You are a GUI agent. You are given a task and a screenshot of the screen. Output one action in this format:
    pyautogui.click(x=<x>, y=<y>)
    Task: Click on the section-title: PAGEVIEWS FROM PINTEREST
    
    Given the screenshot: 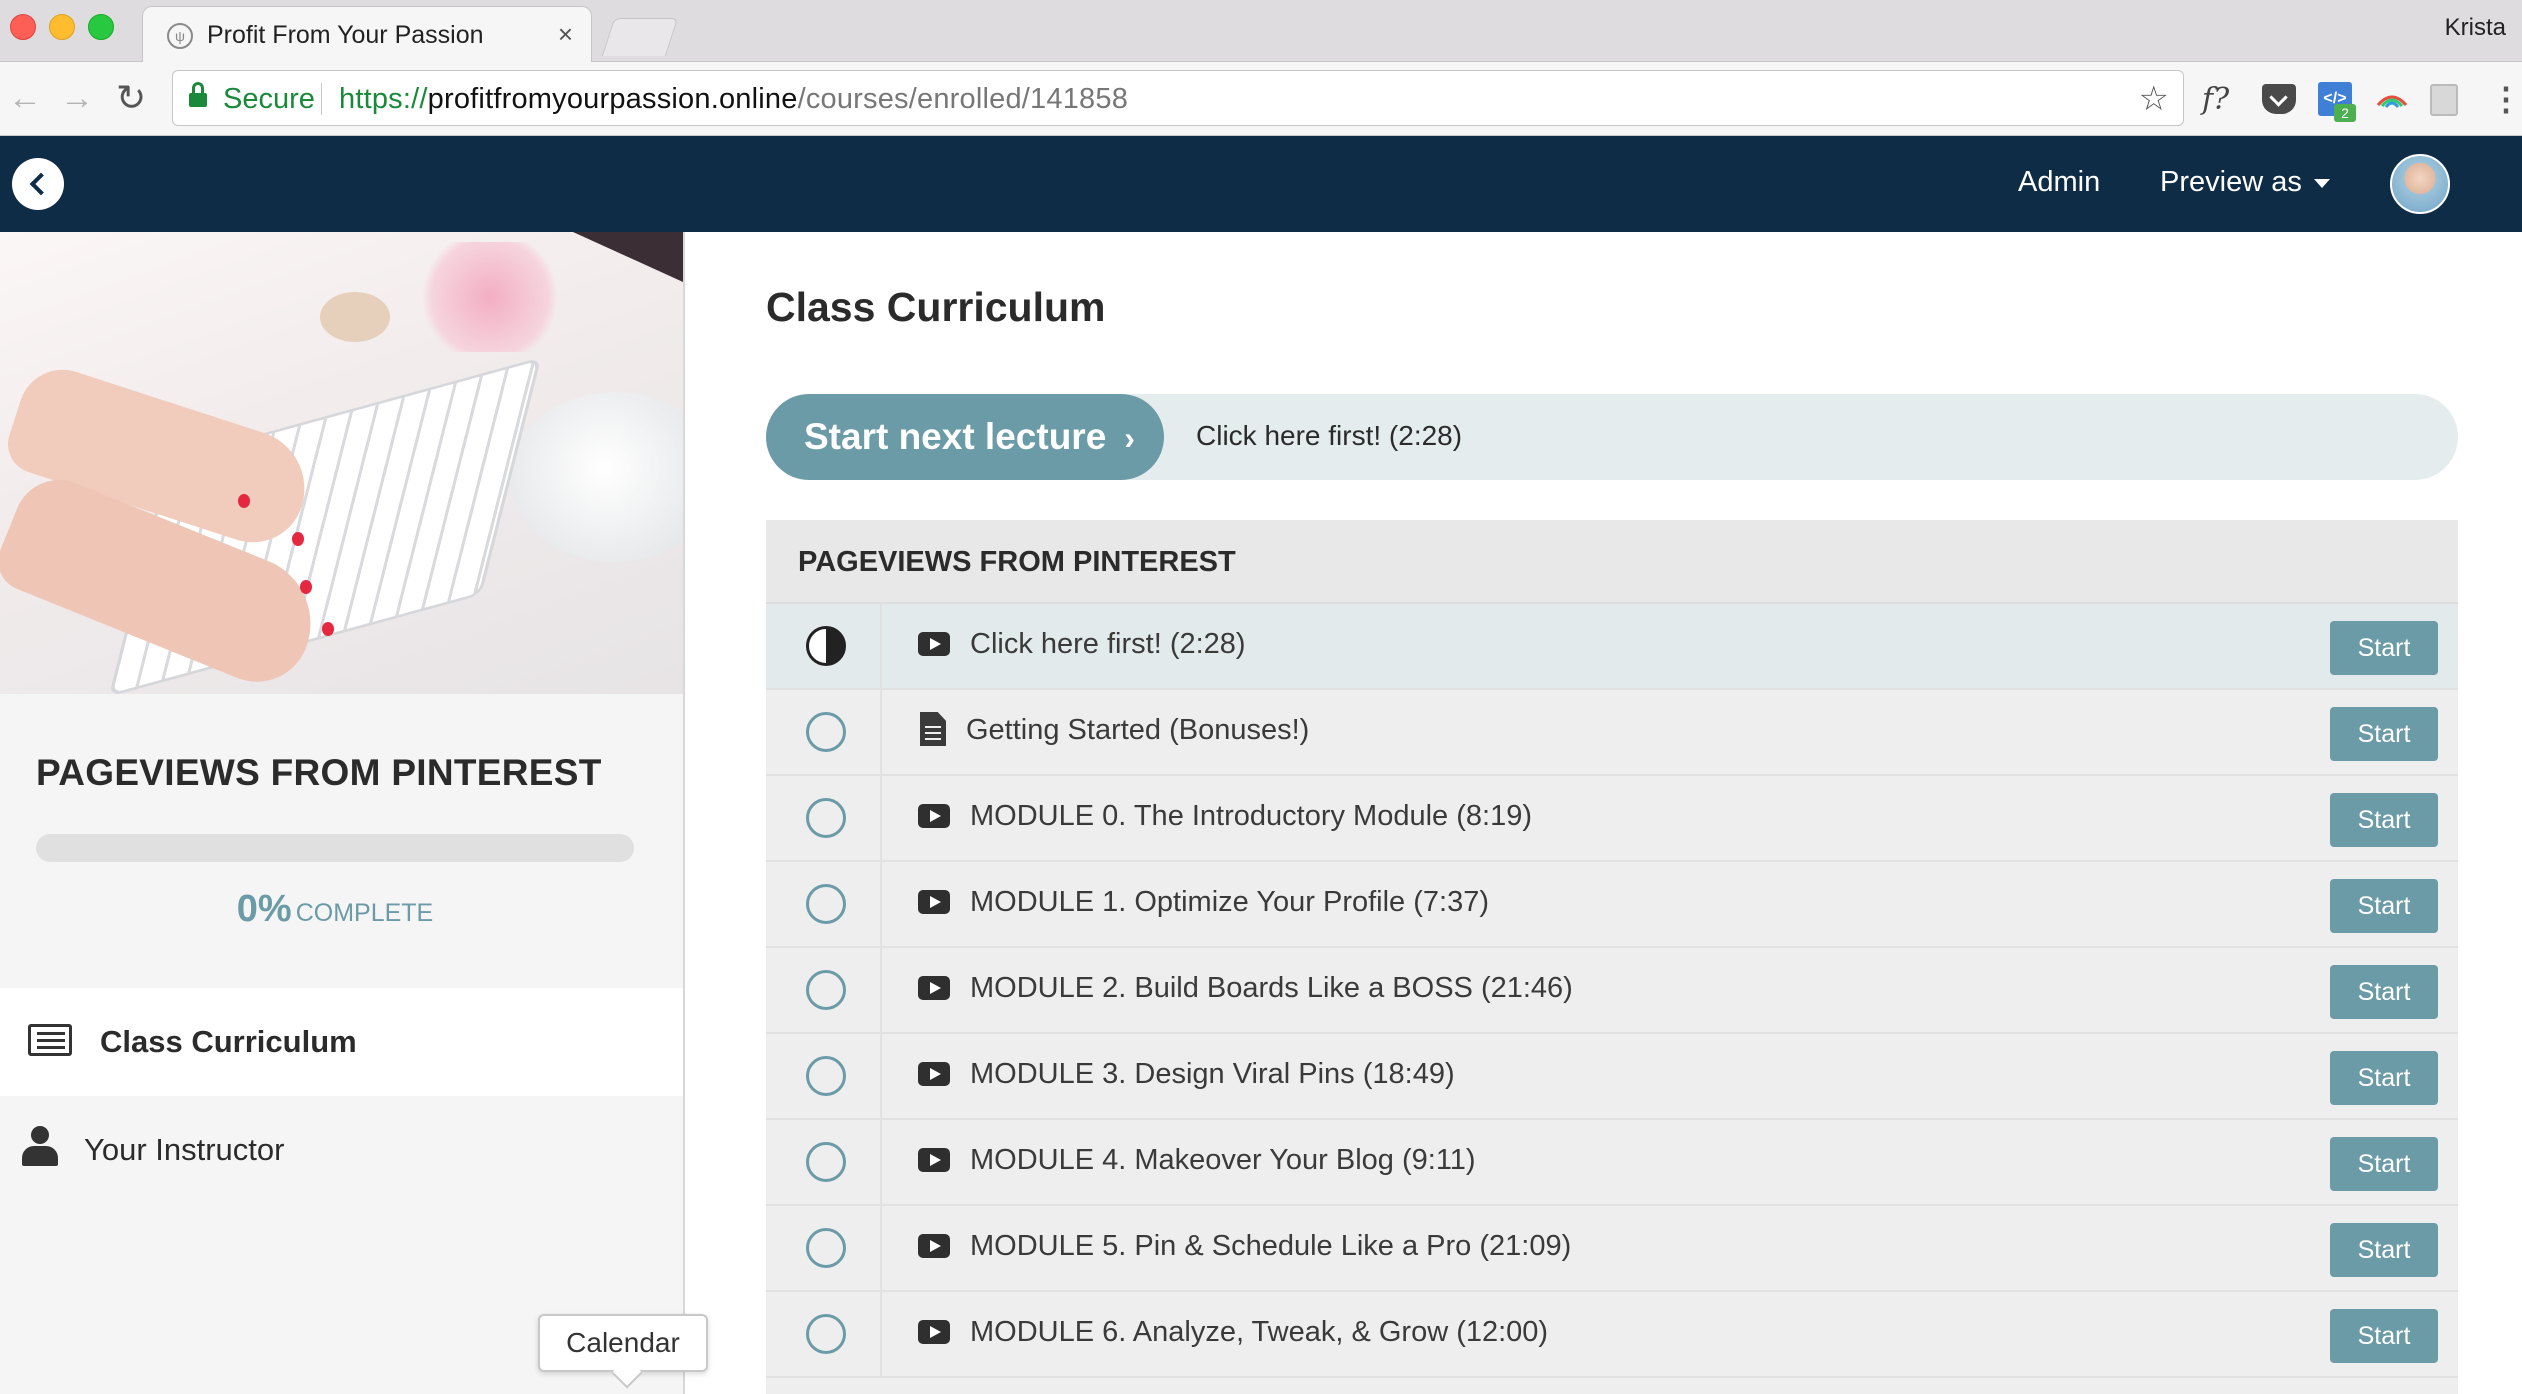 What is the action you would take?
    pyautogui.click(x=1017, y=562)
    